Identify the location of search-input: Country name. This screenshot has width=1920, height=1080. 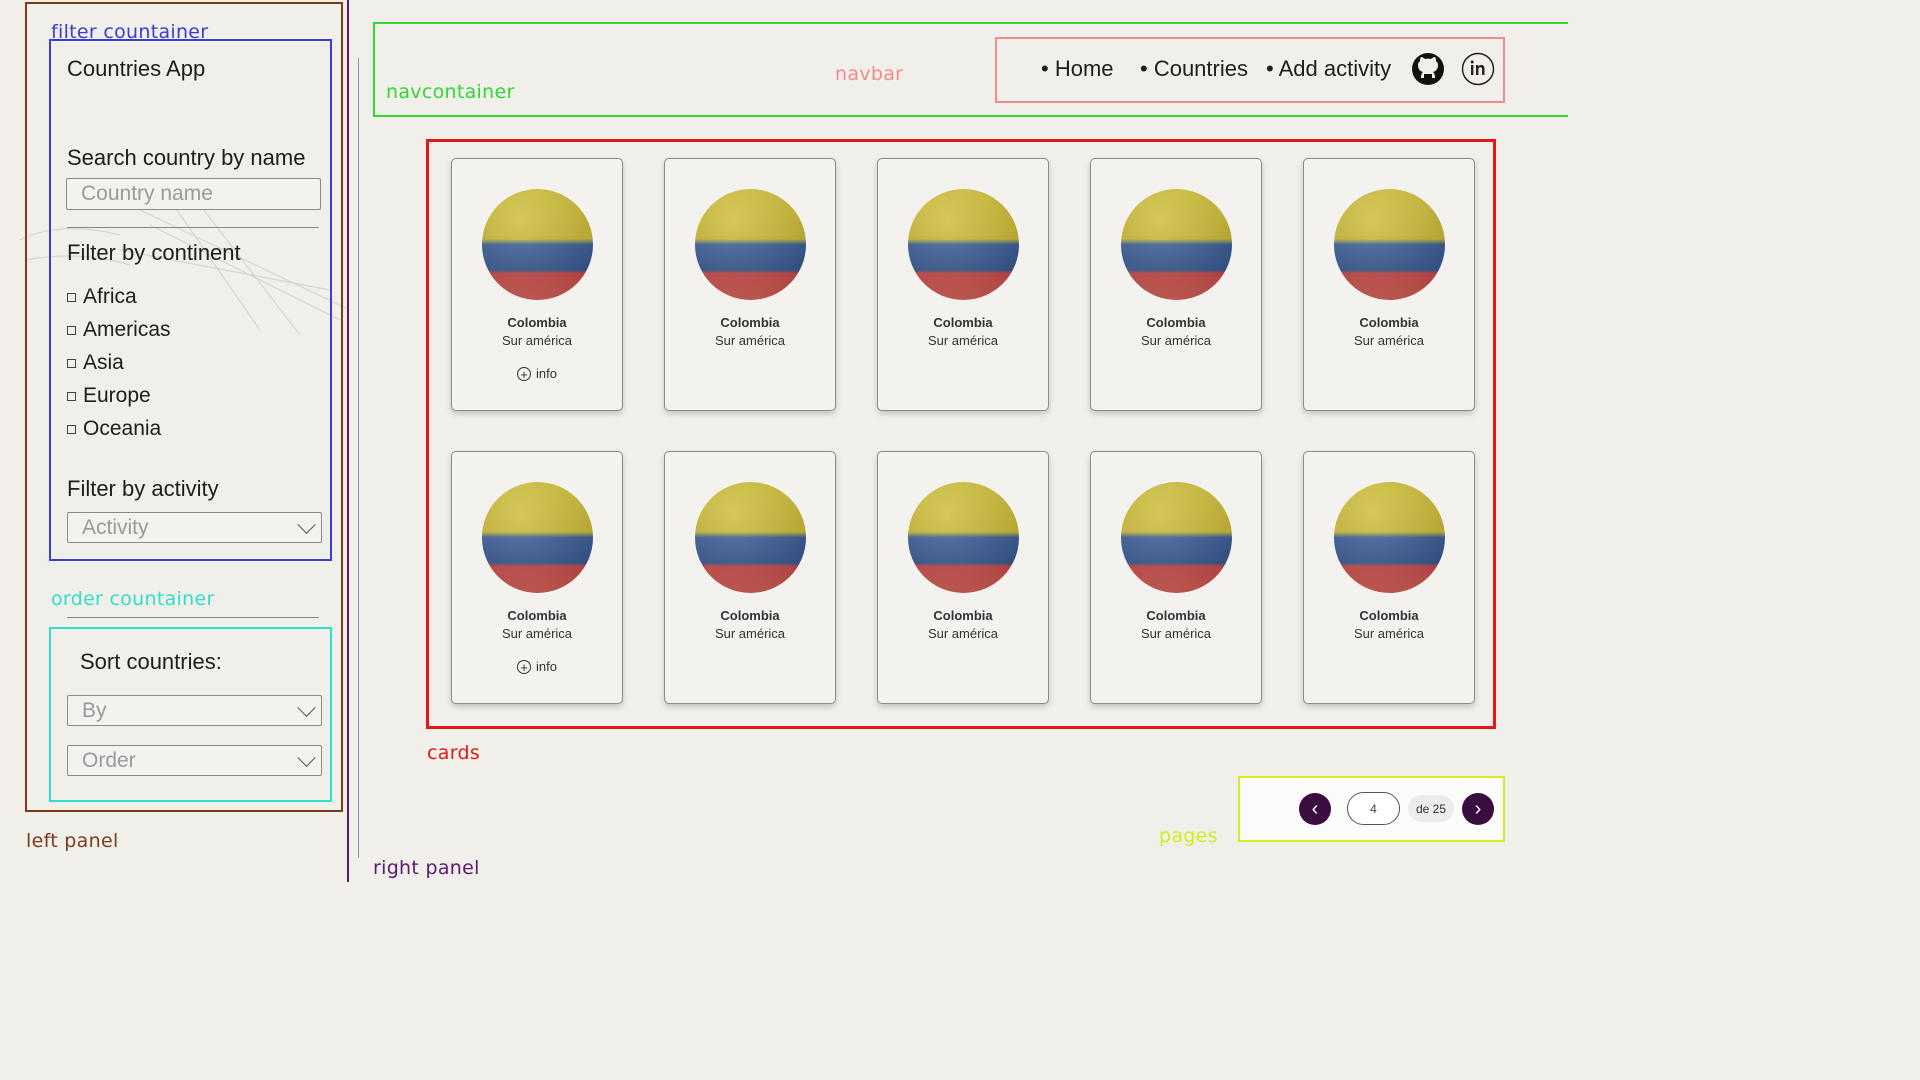
(193, 194).